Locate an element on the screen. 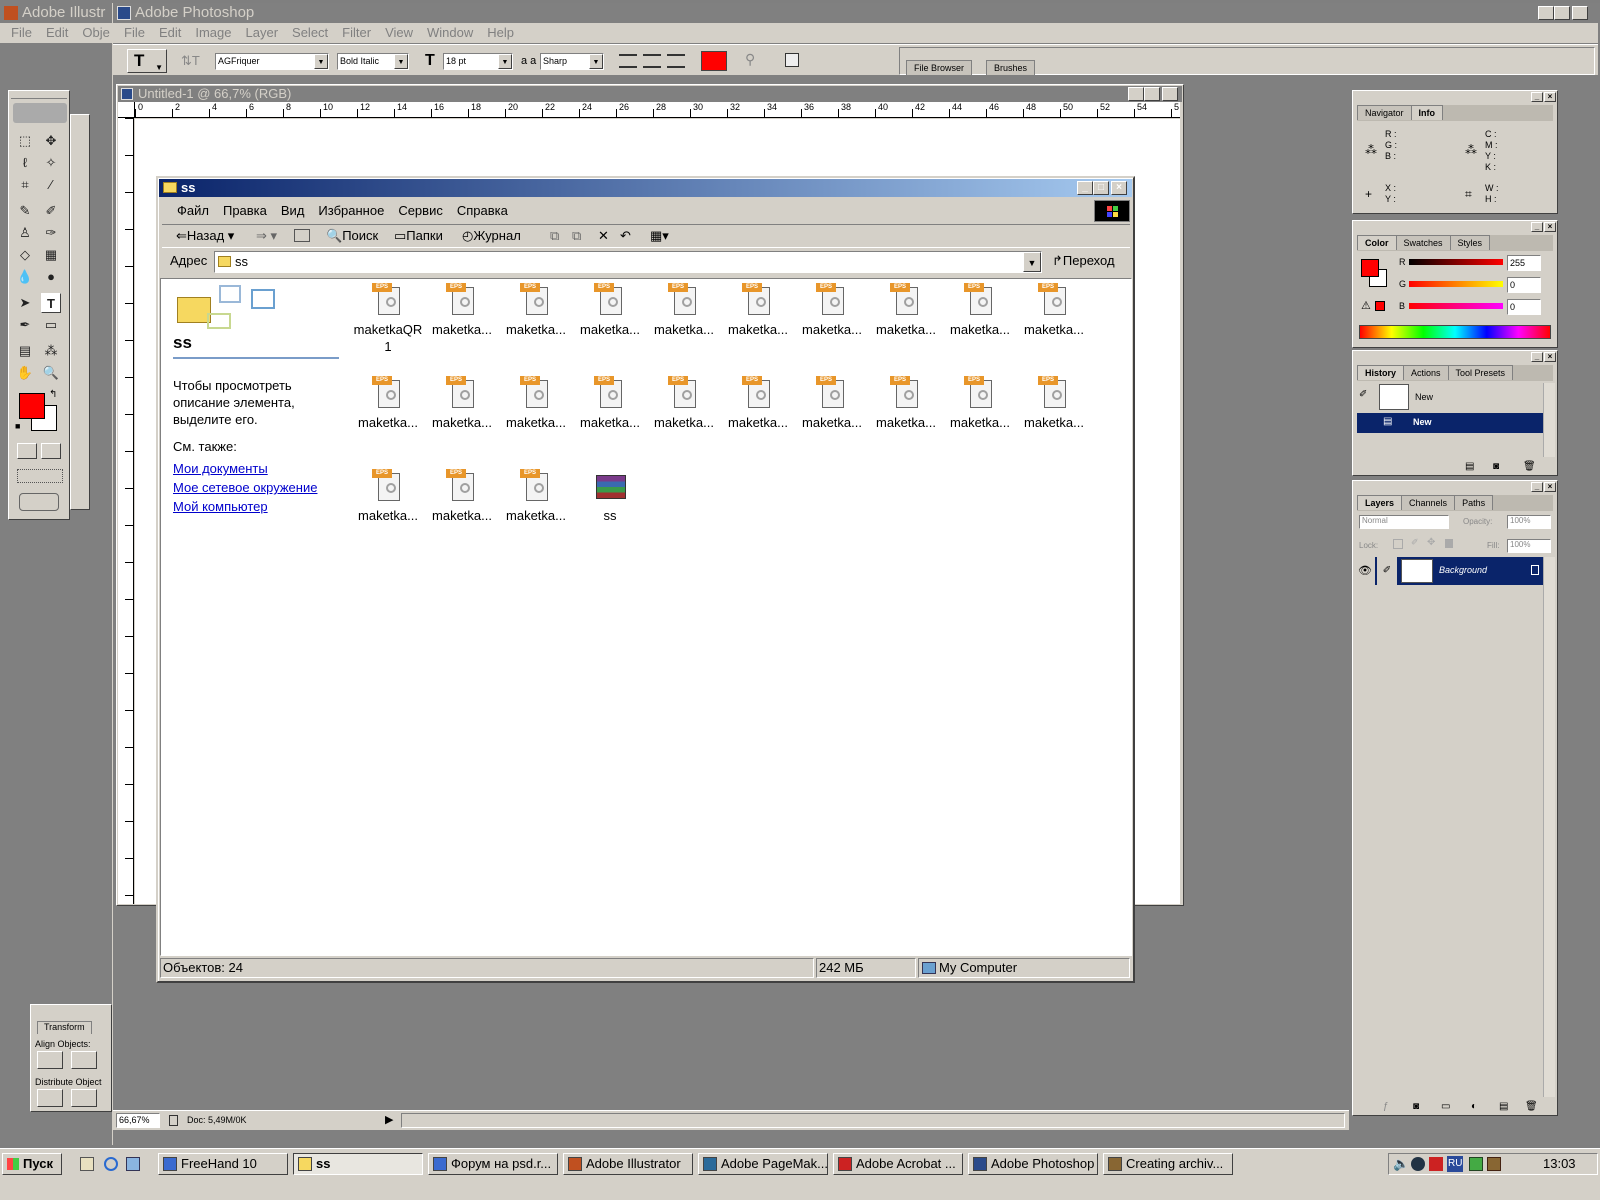 This screenshot has width=1600, height=1200. tab-tool-presets: Tool Presets is located at coordinates (1480, 372).